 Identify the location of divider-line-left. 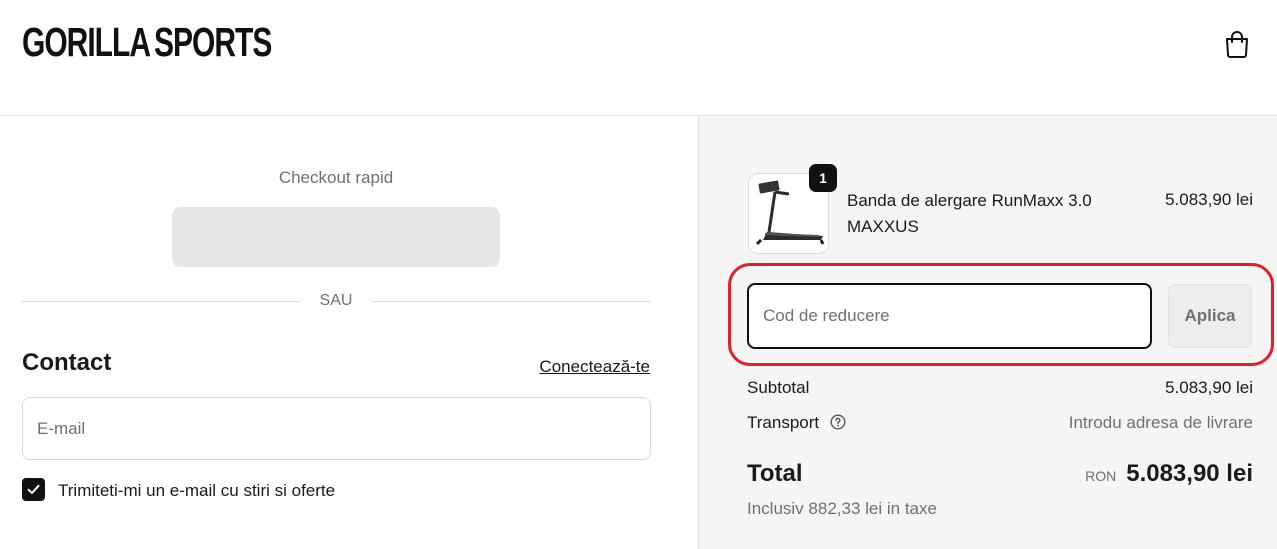
(161, 301).